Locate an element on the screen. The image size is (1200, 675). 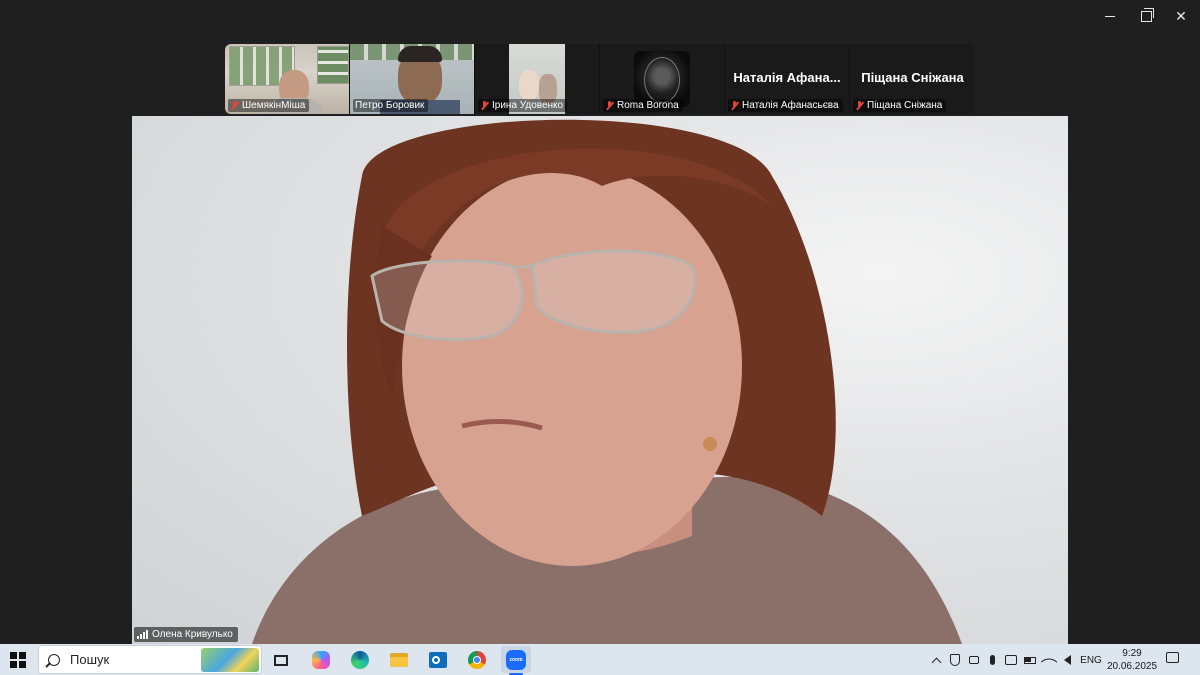
participant-tile: Ірина Удовенко is located at coordinates (537, 79).